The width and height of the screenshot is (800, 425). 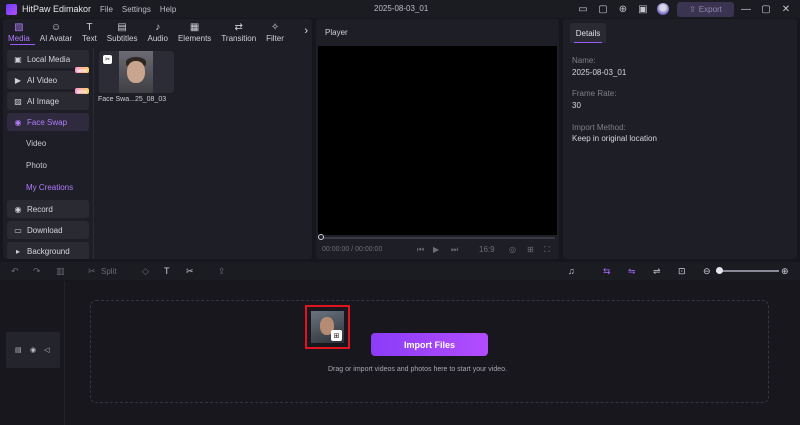 What do you see at coordinates (352, 249) in the screenshot?
I see `player-timecode: 00:00:00 / 00:00:00` at bounding box center [352, 249].